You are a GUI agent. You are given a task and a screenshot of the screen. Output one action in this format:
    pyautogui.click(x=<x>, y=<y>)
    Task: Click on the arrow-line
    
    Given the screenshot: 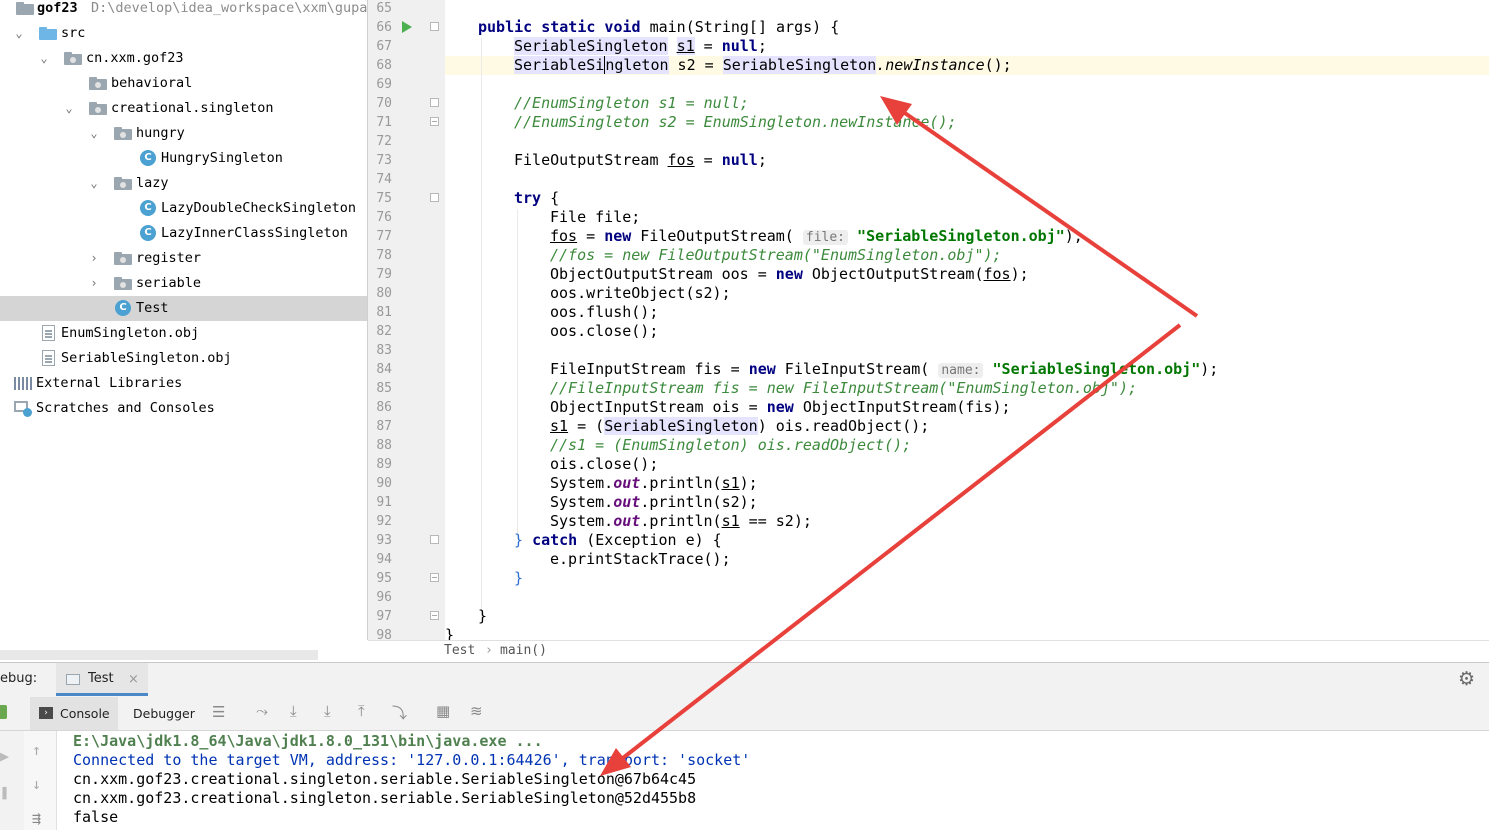 What is the action you would take?
    pyautogui.click(x=1043, y=209)
    